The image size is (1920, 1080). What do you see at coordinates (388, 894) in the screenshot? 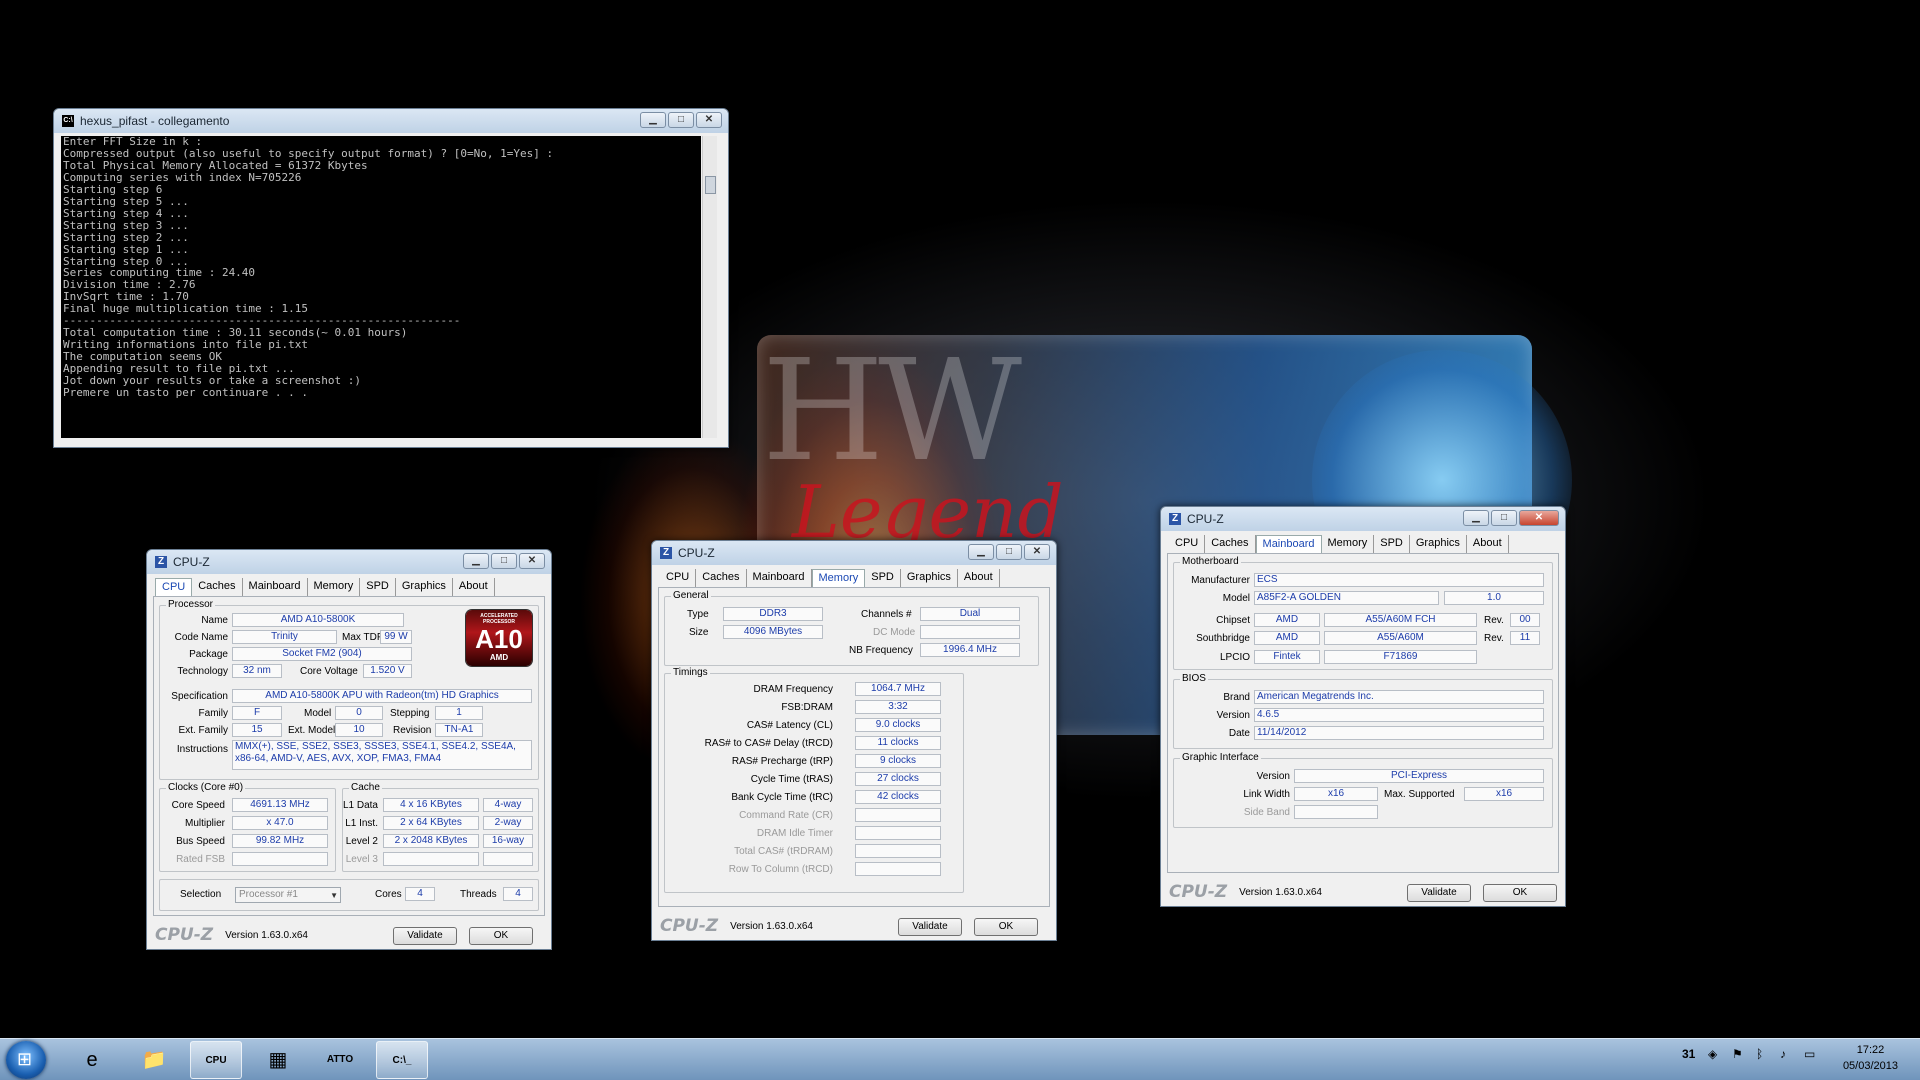
I see `cores-label: Cores` at bounding box center [388, 894].